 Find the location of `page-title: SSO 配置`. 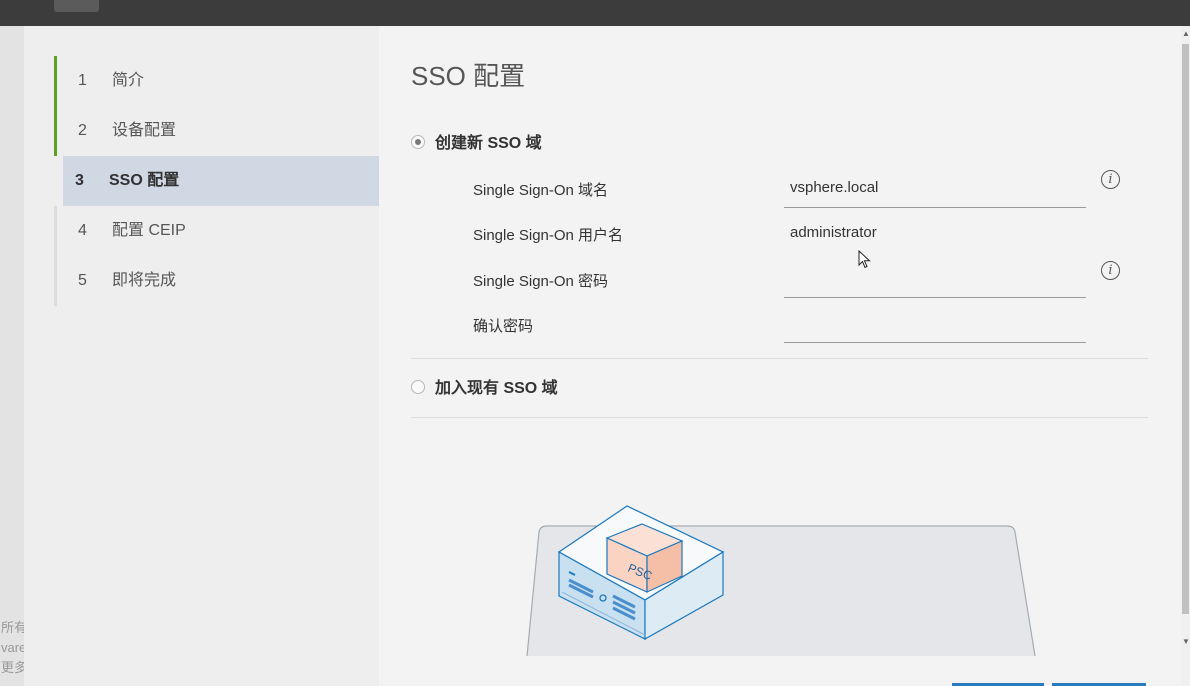

page-title: SSO 配置 is located at coordinates (468, 76).